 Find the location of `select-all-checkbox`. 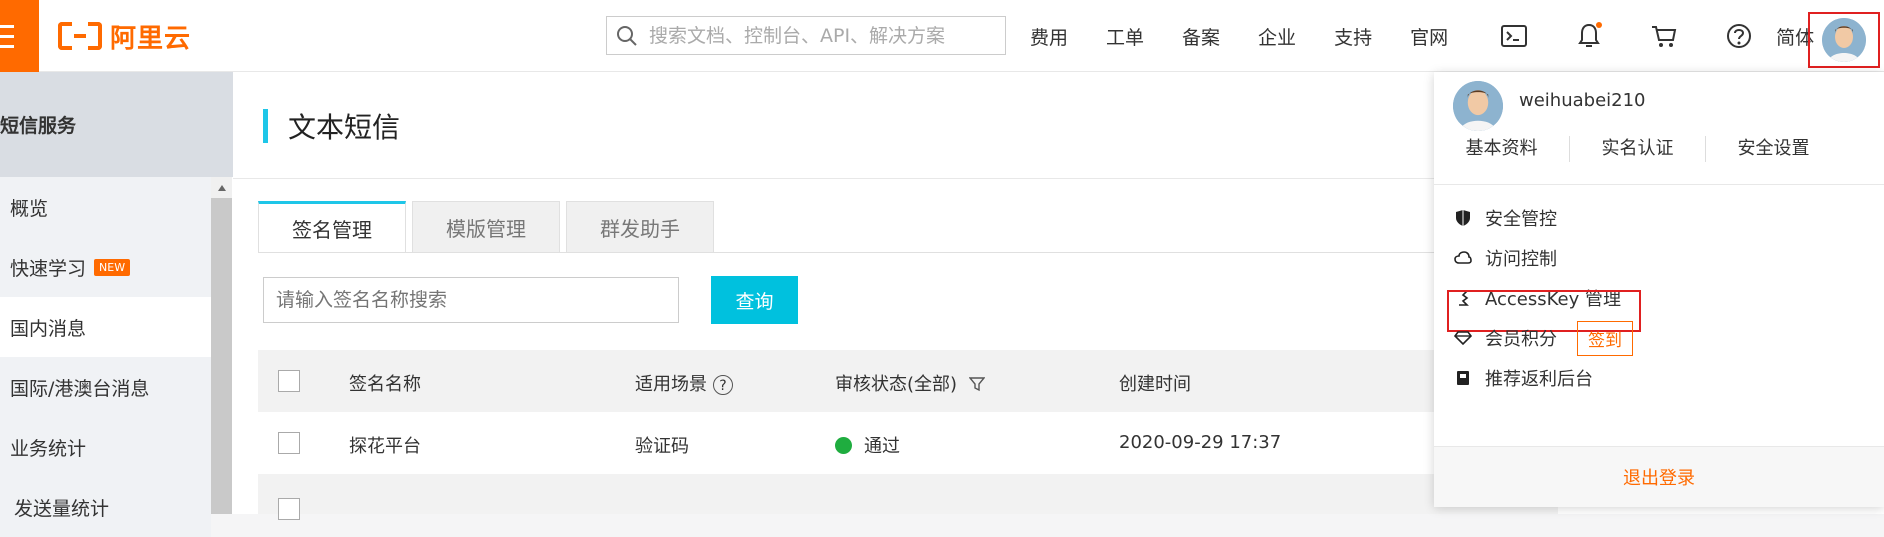

select-all-checkbox is located at coordinates (289, 381).